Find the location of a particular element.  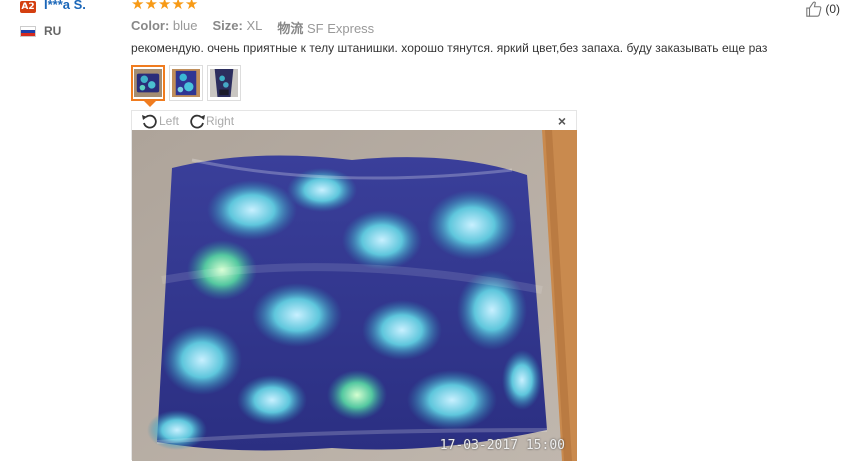

shipping-value: SF Express is located at coordinates (341, 28).